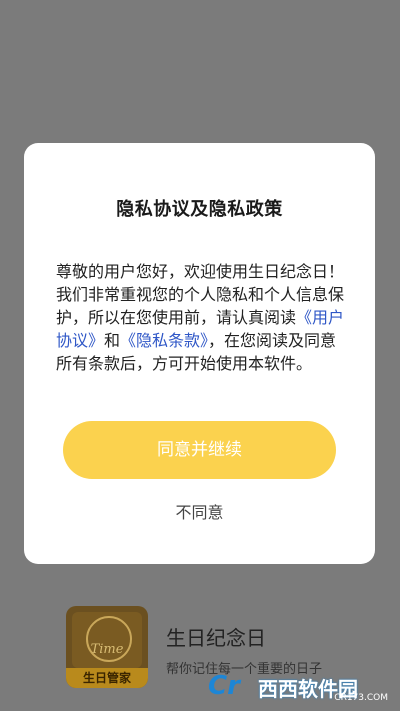 The height and width of the screenshot is (711, 400). I want to click on dialog-title: 隐私协议及隐私政策, so click(199, 209).